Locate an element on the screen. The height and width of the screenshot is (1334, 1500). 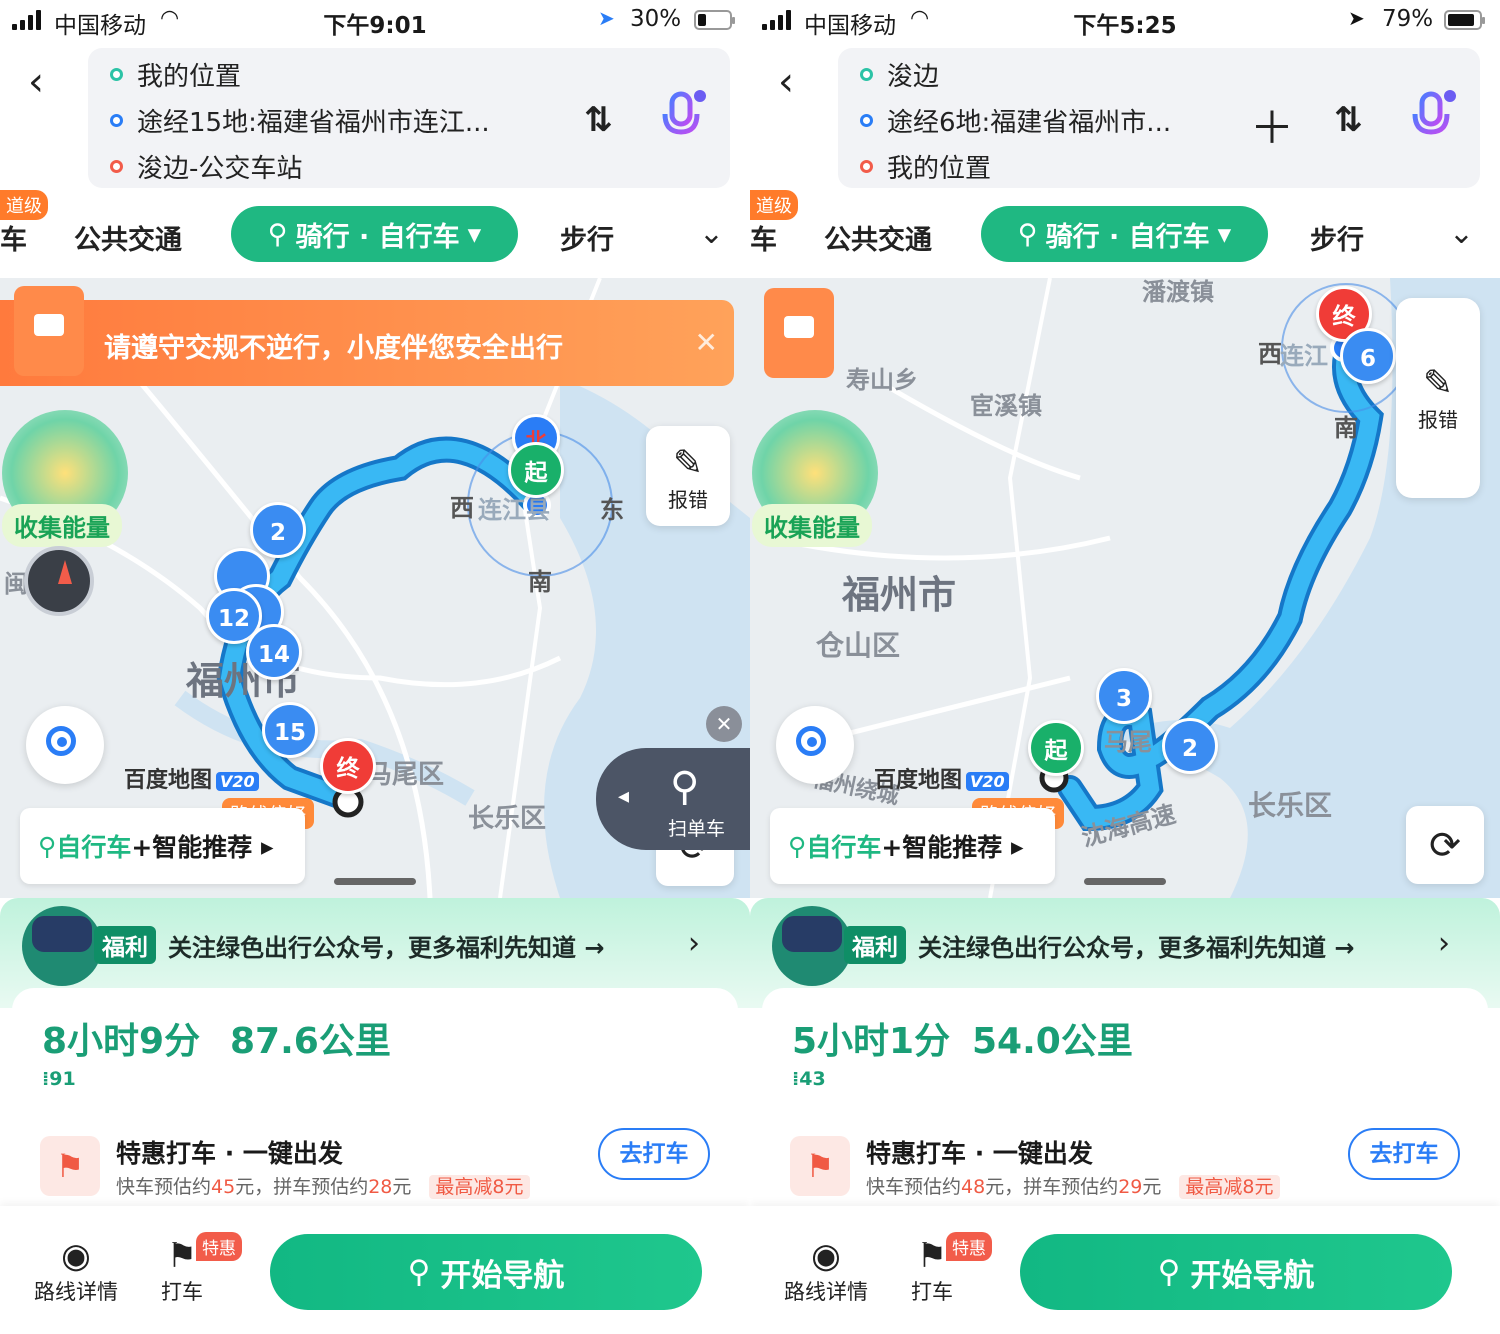
route-input-box: 我的位置 途经15地:福建省福州市连江... 浚边-公交车站 ⇅ is located at coordinates (409, 118).